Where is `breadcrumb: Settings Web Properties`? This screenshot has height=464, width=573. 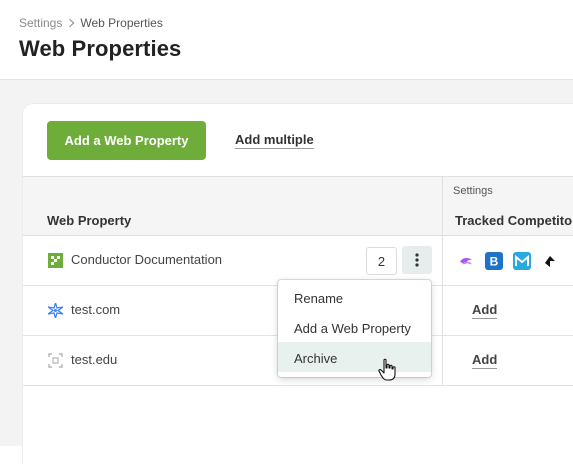 breadcrumb: Settings Web Properties is located at coordinates (91, 23).